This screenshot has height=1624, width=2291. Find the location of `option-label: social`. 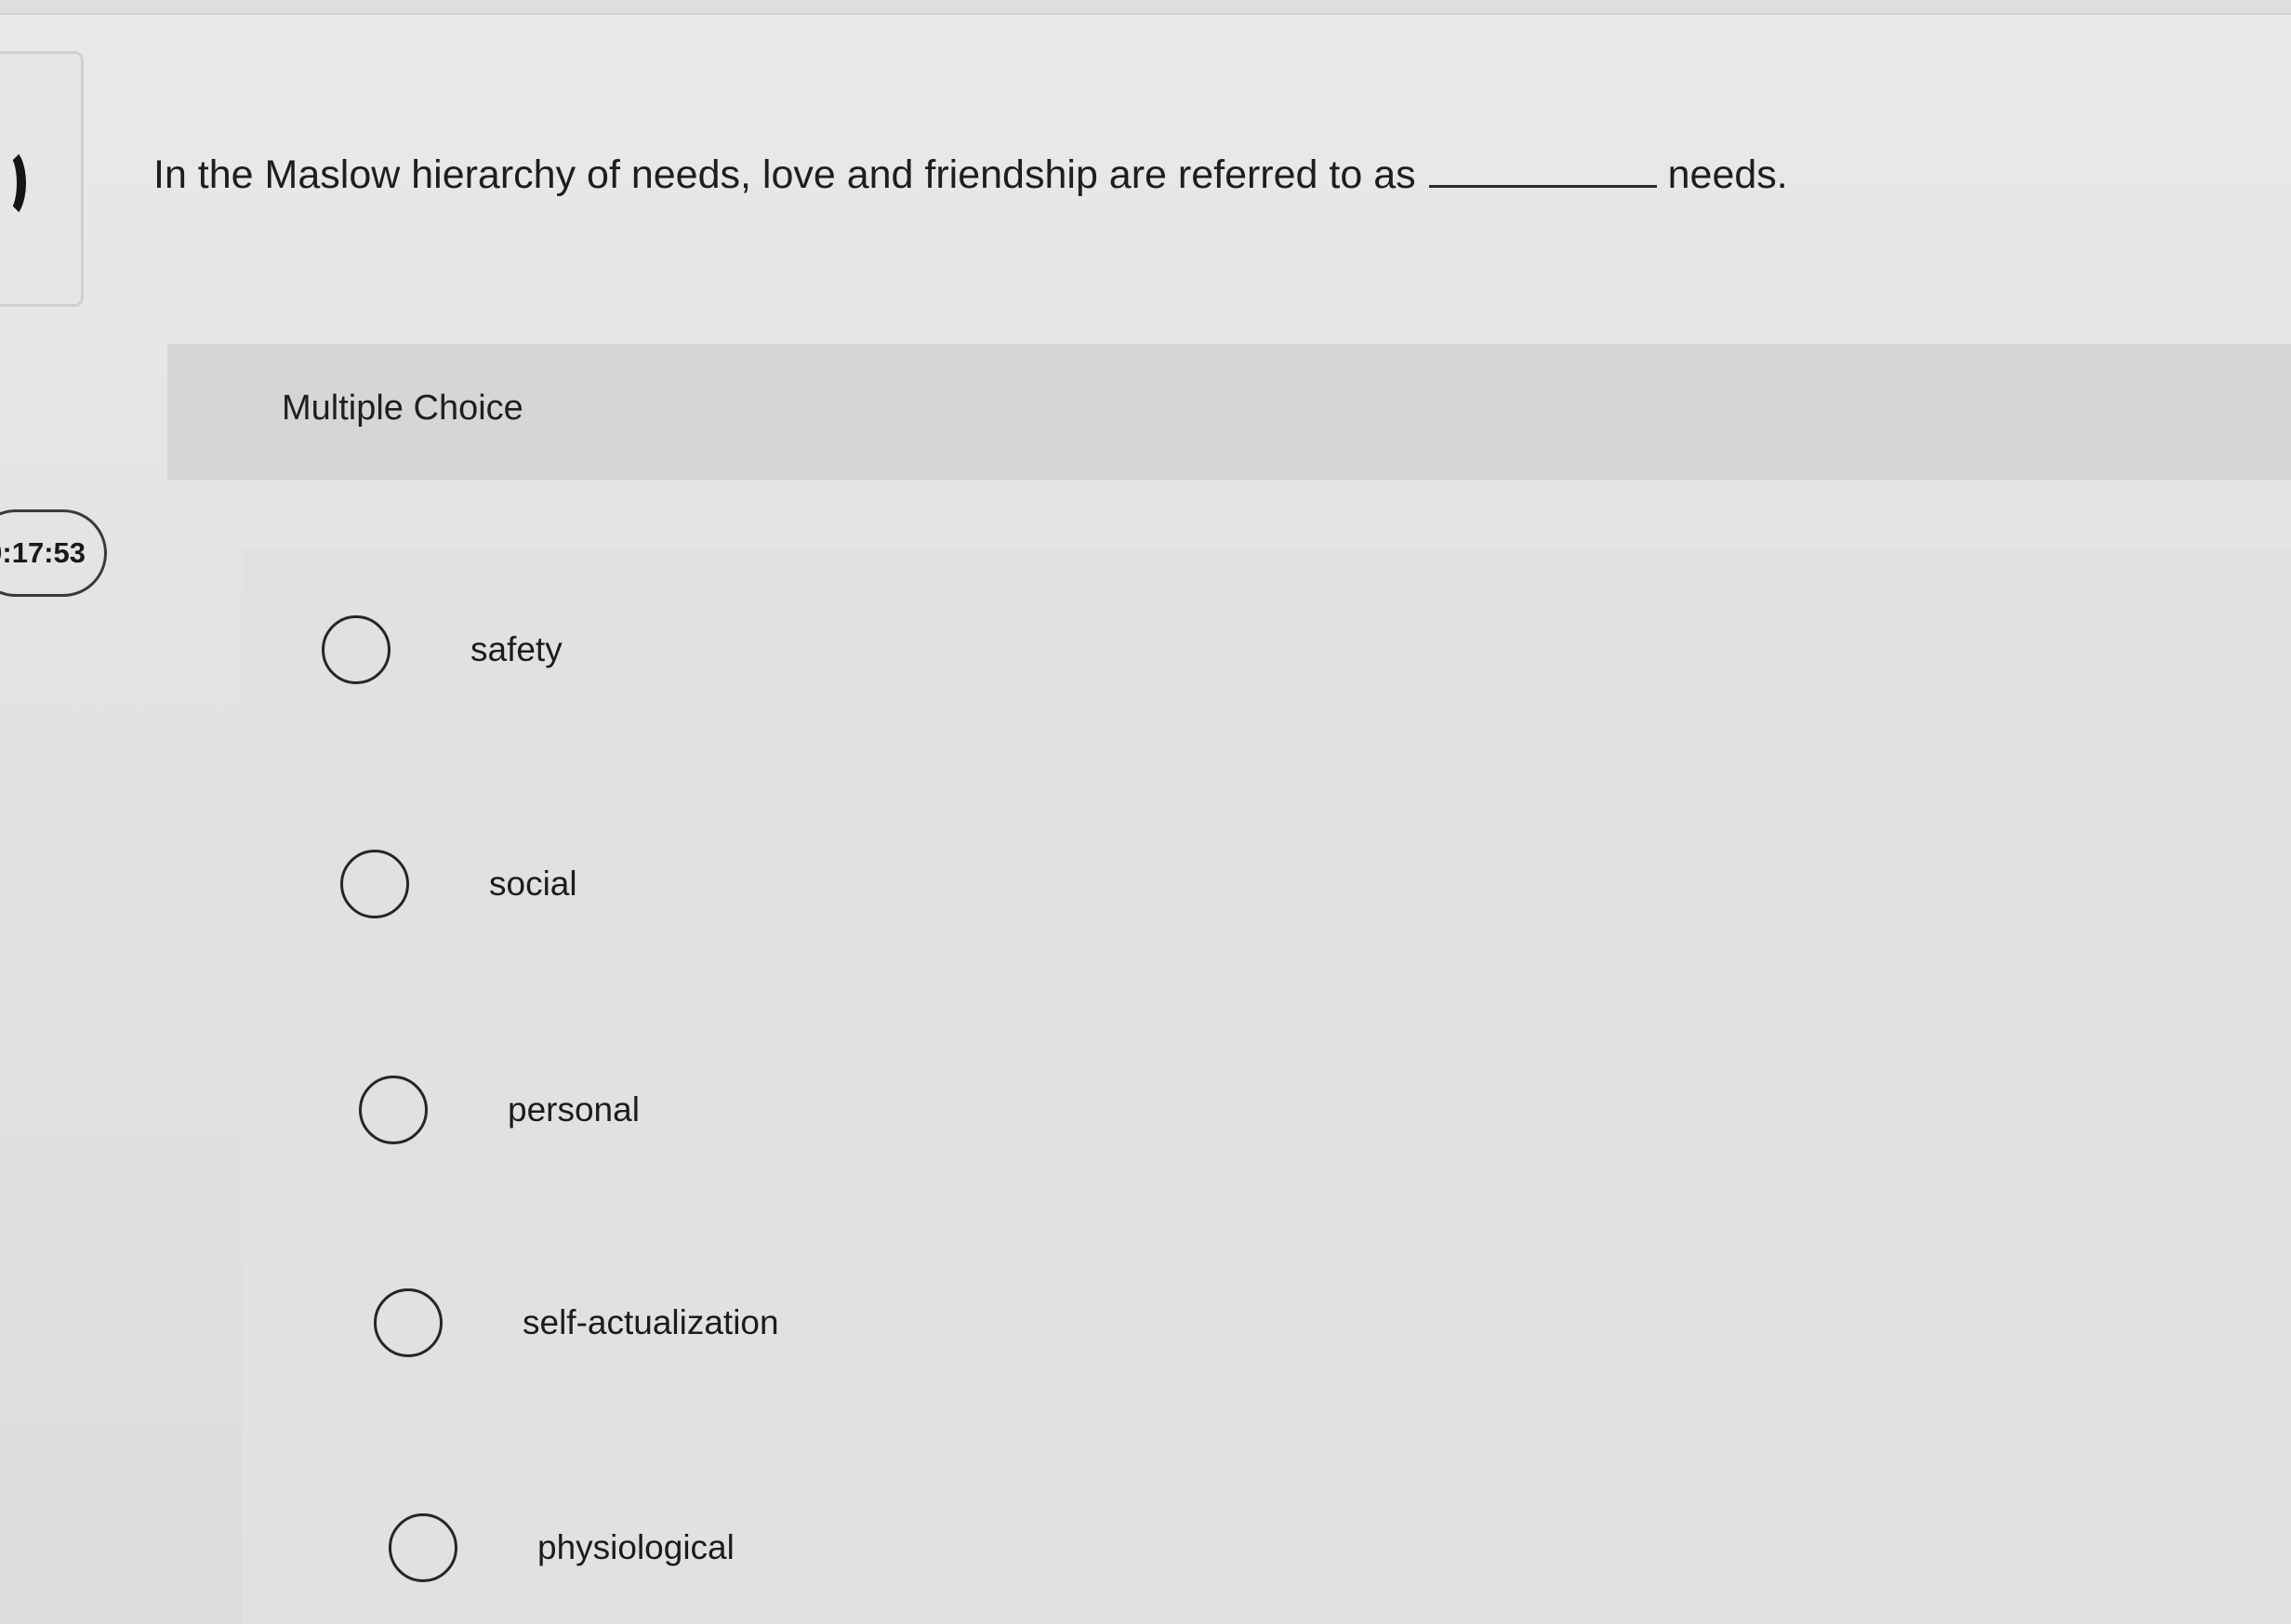

option-label: social is located at coordinates (533, 884).